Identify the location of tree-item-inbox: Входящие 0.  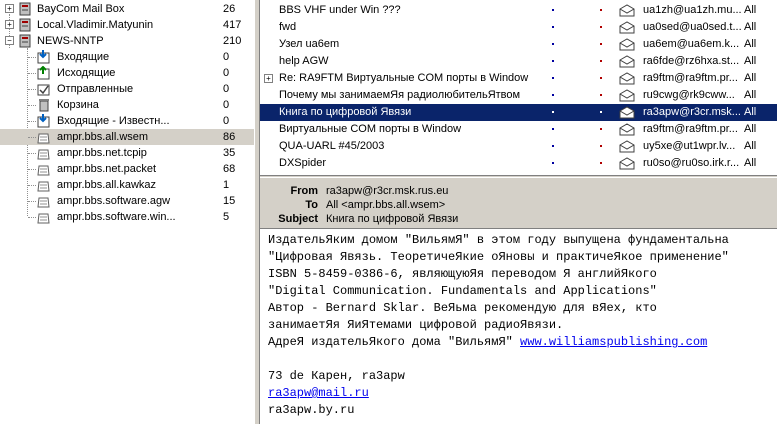
(127, 57).